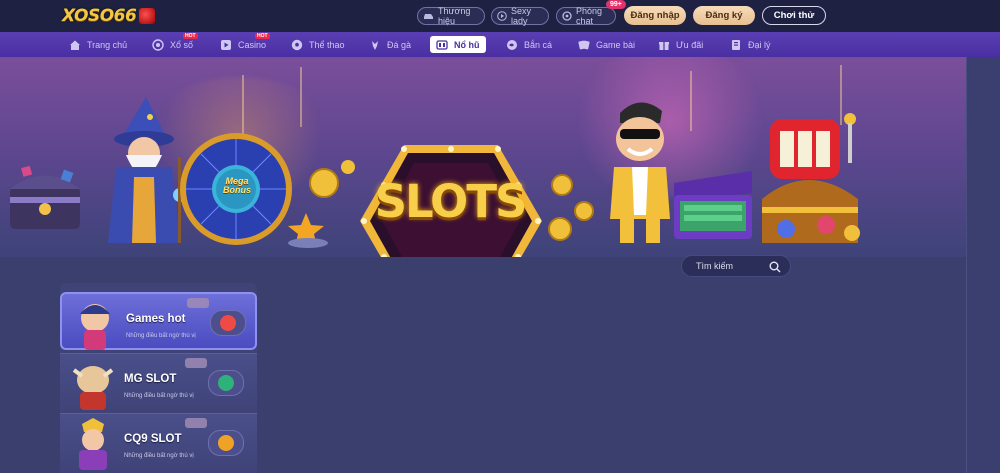  What do you see at coordinates (794, 15) in the screenshot?
I see `try-play-button: Chơi thử` at bounding box center [794, 15].